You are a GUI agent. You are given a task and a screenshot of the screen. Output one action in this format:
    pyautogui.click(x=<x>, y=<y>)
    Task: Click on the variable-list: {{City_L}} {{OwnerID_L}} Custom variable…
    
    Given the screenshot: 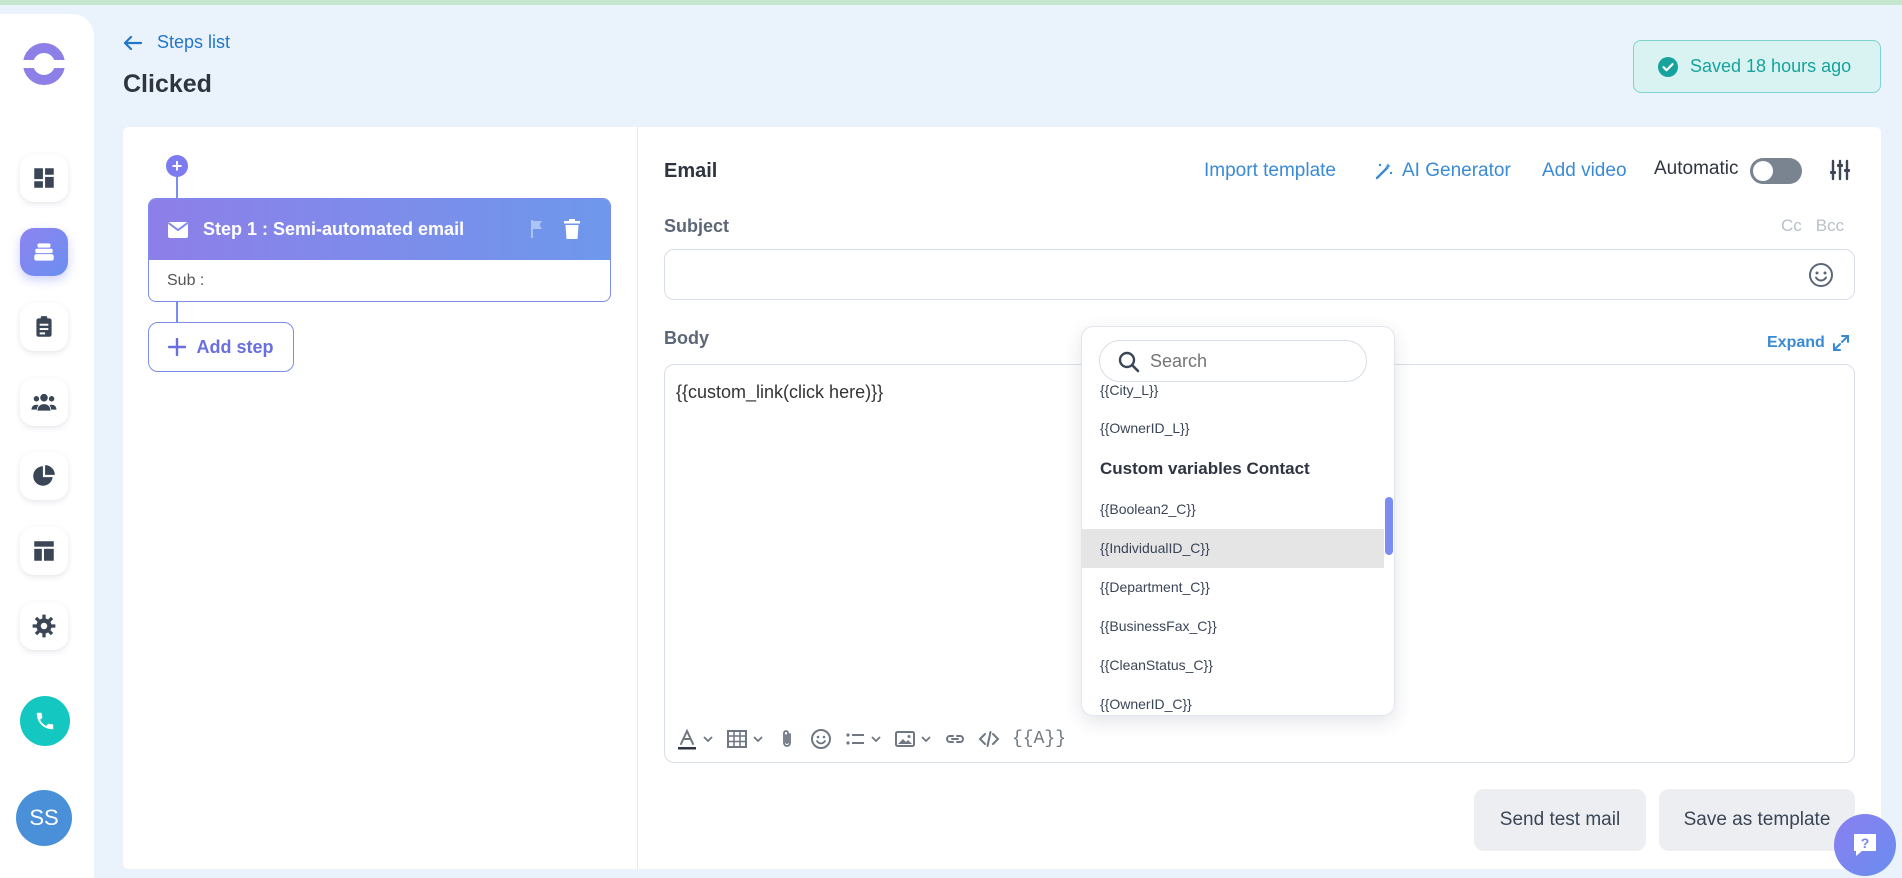 What is the action you would take?
    pyautogui.click(x=1233, y=550)
    